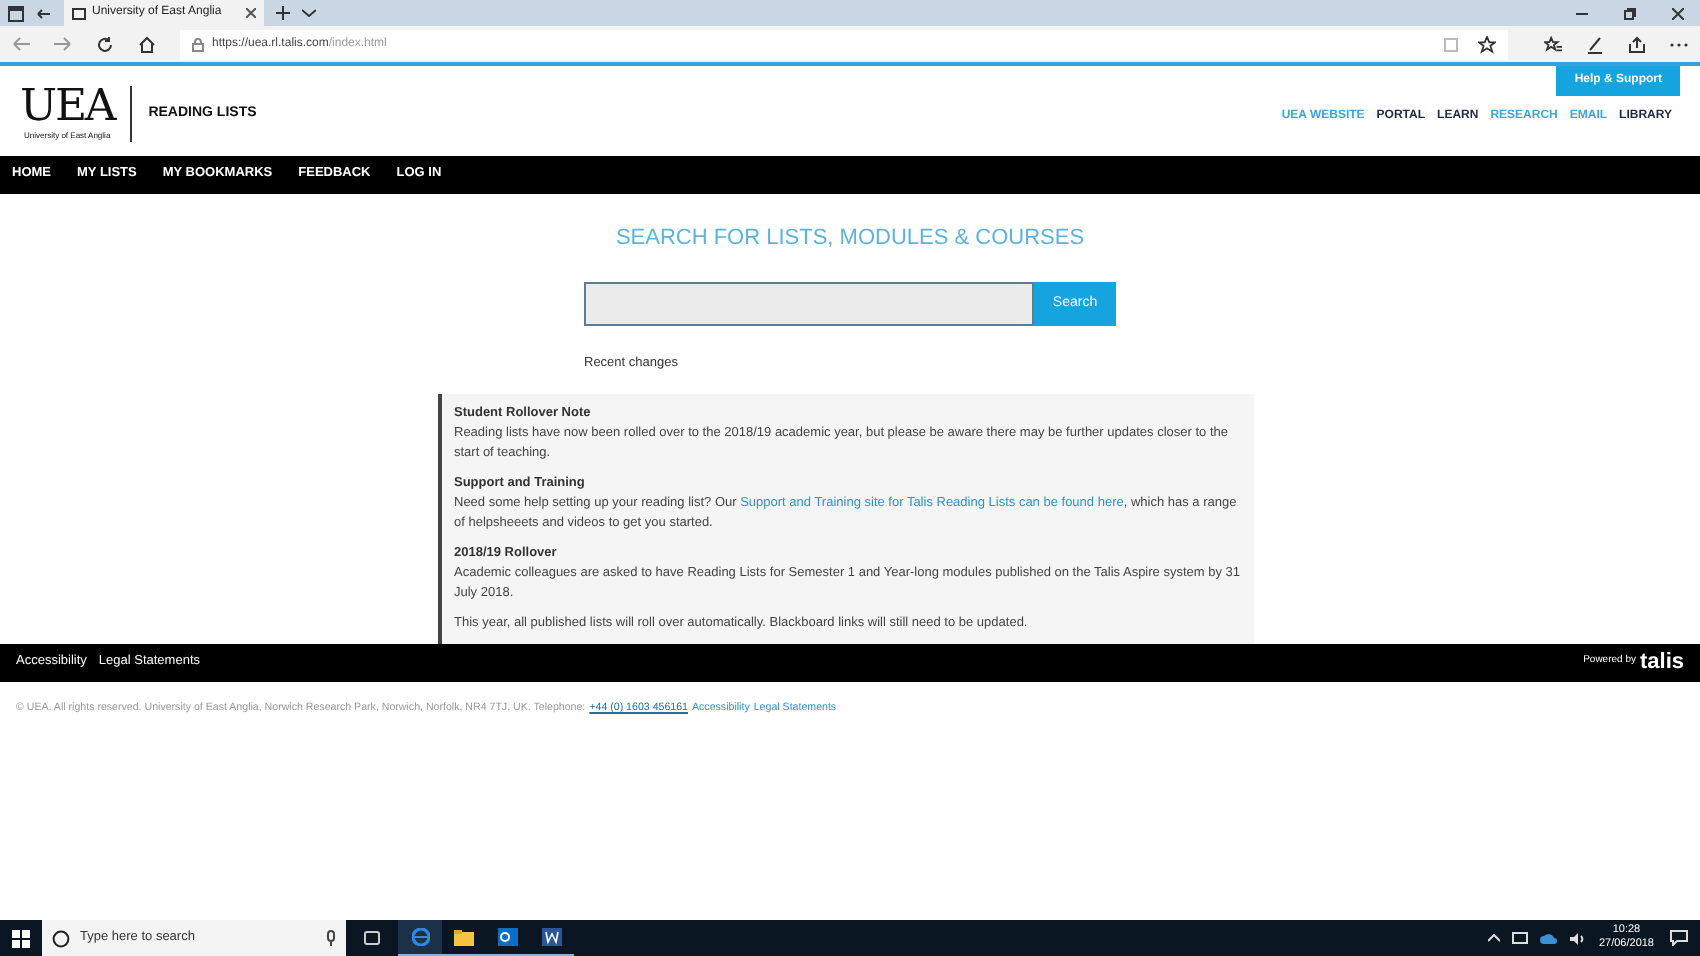  What do you see at coordinates (1637, 44) in the screenshot?
I see `share-icon` at bounding box center [1637, 44].